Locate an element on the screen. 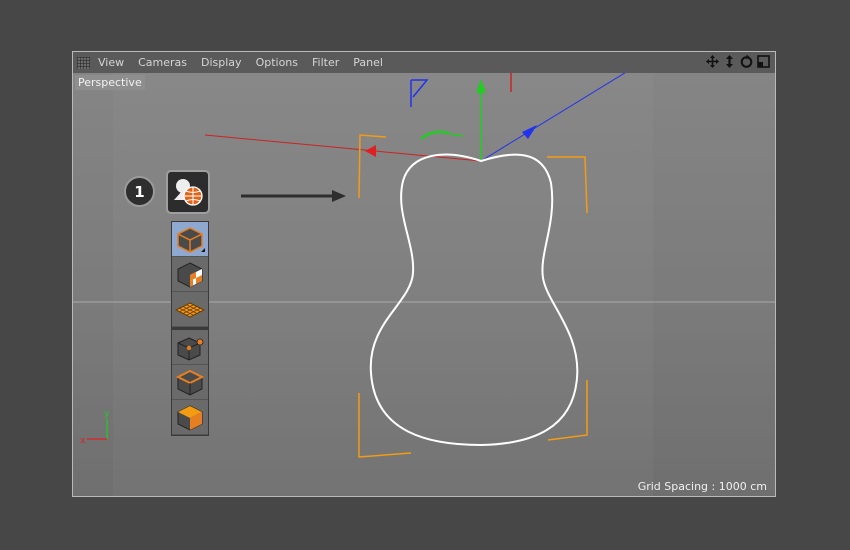 The height and width of the screenshot is (550, 850). menu-view: View is located at coordinates (111, 62).